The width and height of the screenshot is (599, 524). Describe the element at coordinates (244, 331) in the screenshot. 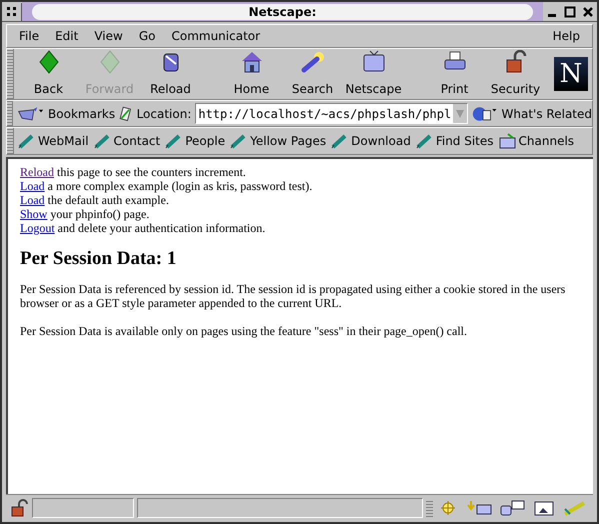

I see `paragraph: Per Session Data is available only on pages using the feature "sess" in their page_open() call.` at that location.